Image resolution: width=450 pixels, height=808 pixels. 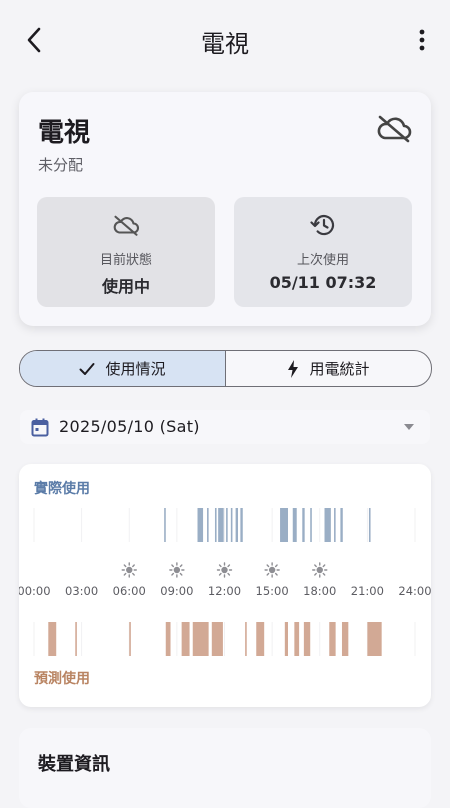 What do you see at coordinates (62, 679) in the screenshot?
I see `predicted-usage-label: 預測使用` at bounding box center [62, 679].